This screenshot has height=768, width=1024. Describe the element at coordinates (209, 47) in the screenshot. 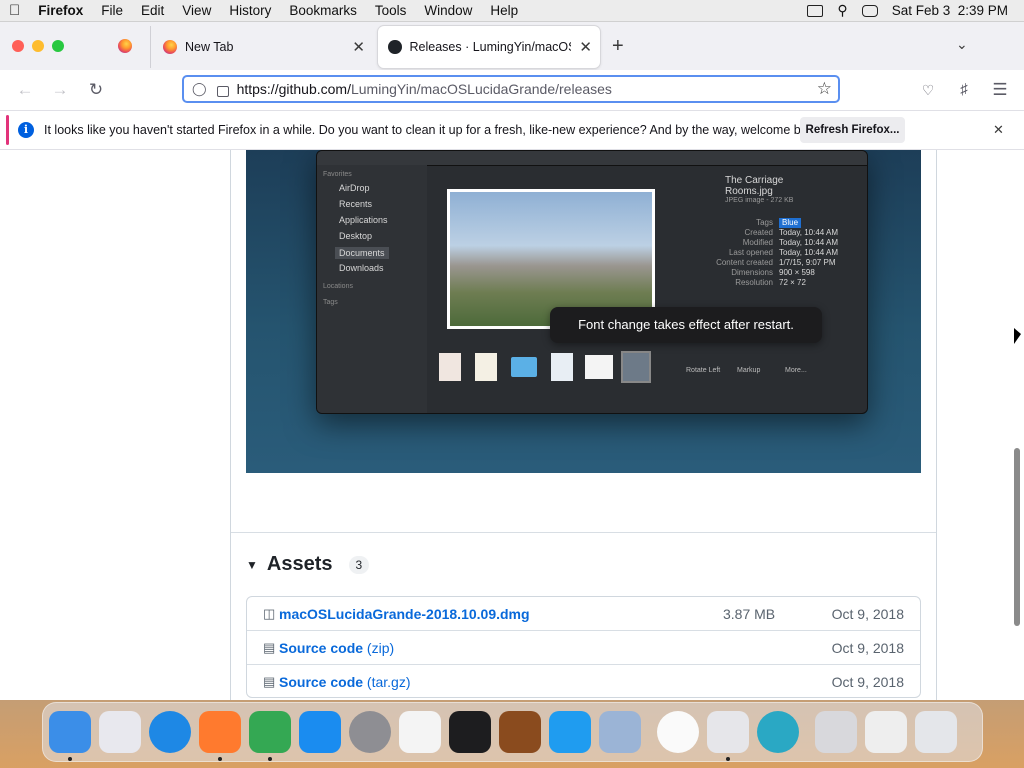

I see `tab-label: New Tab` at that location.